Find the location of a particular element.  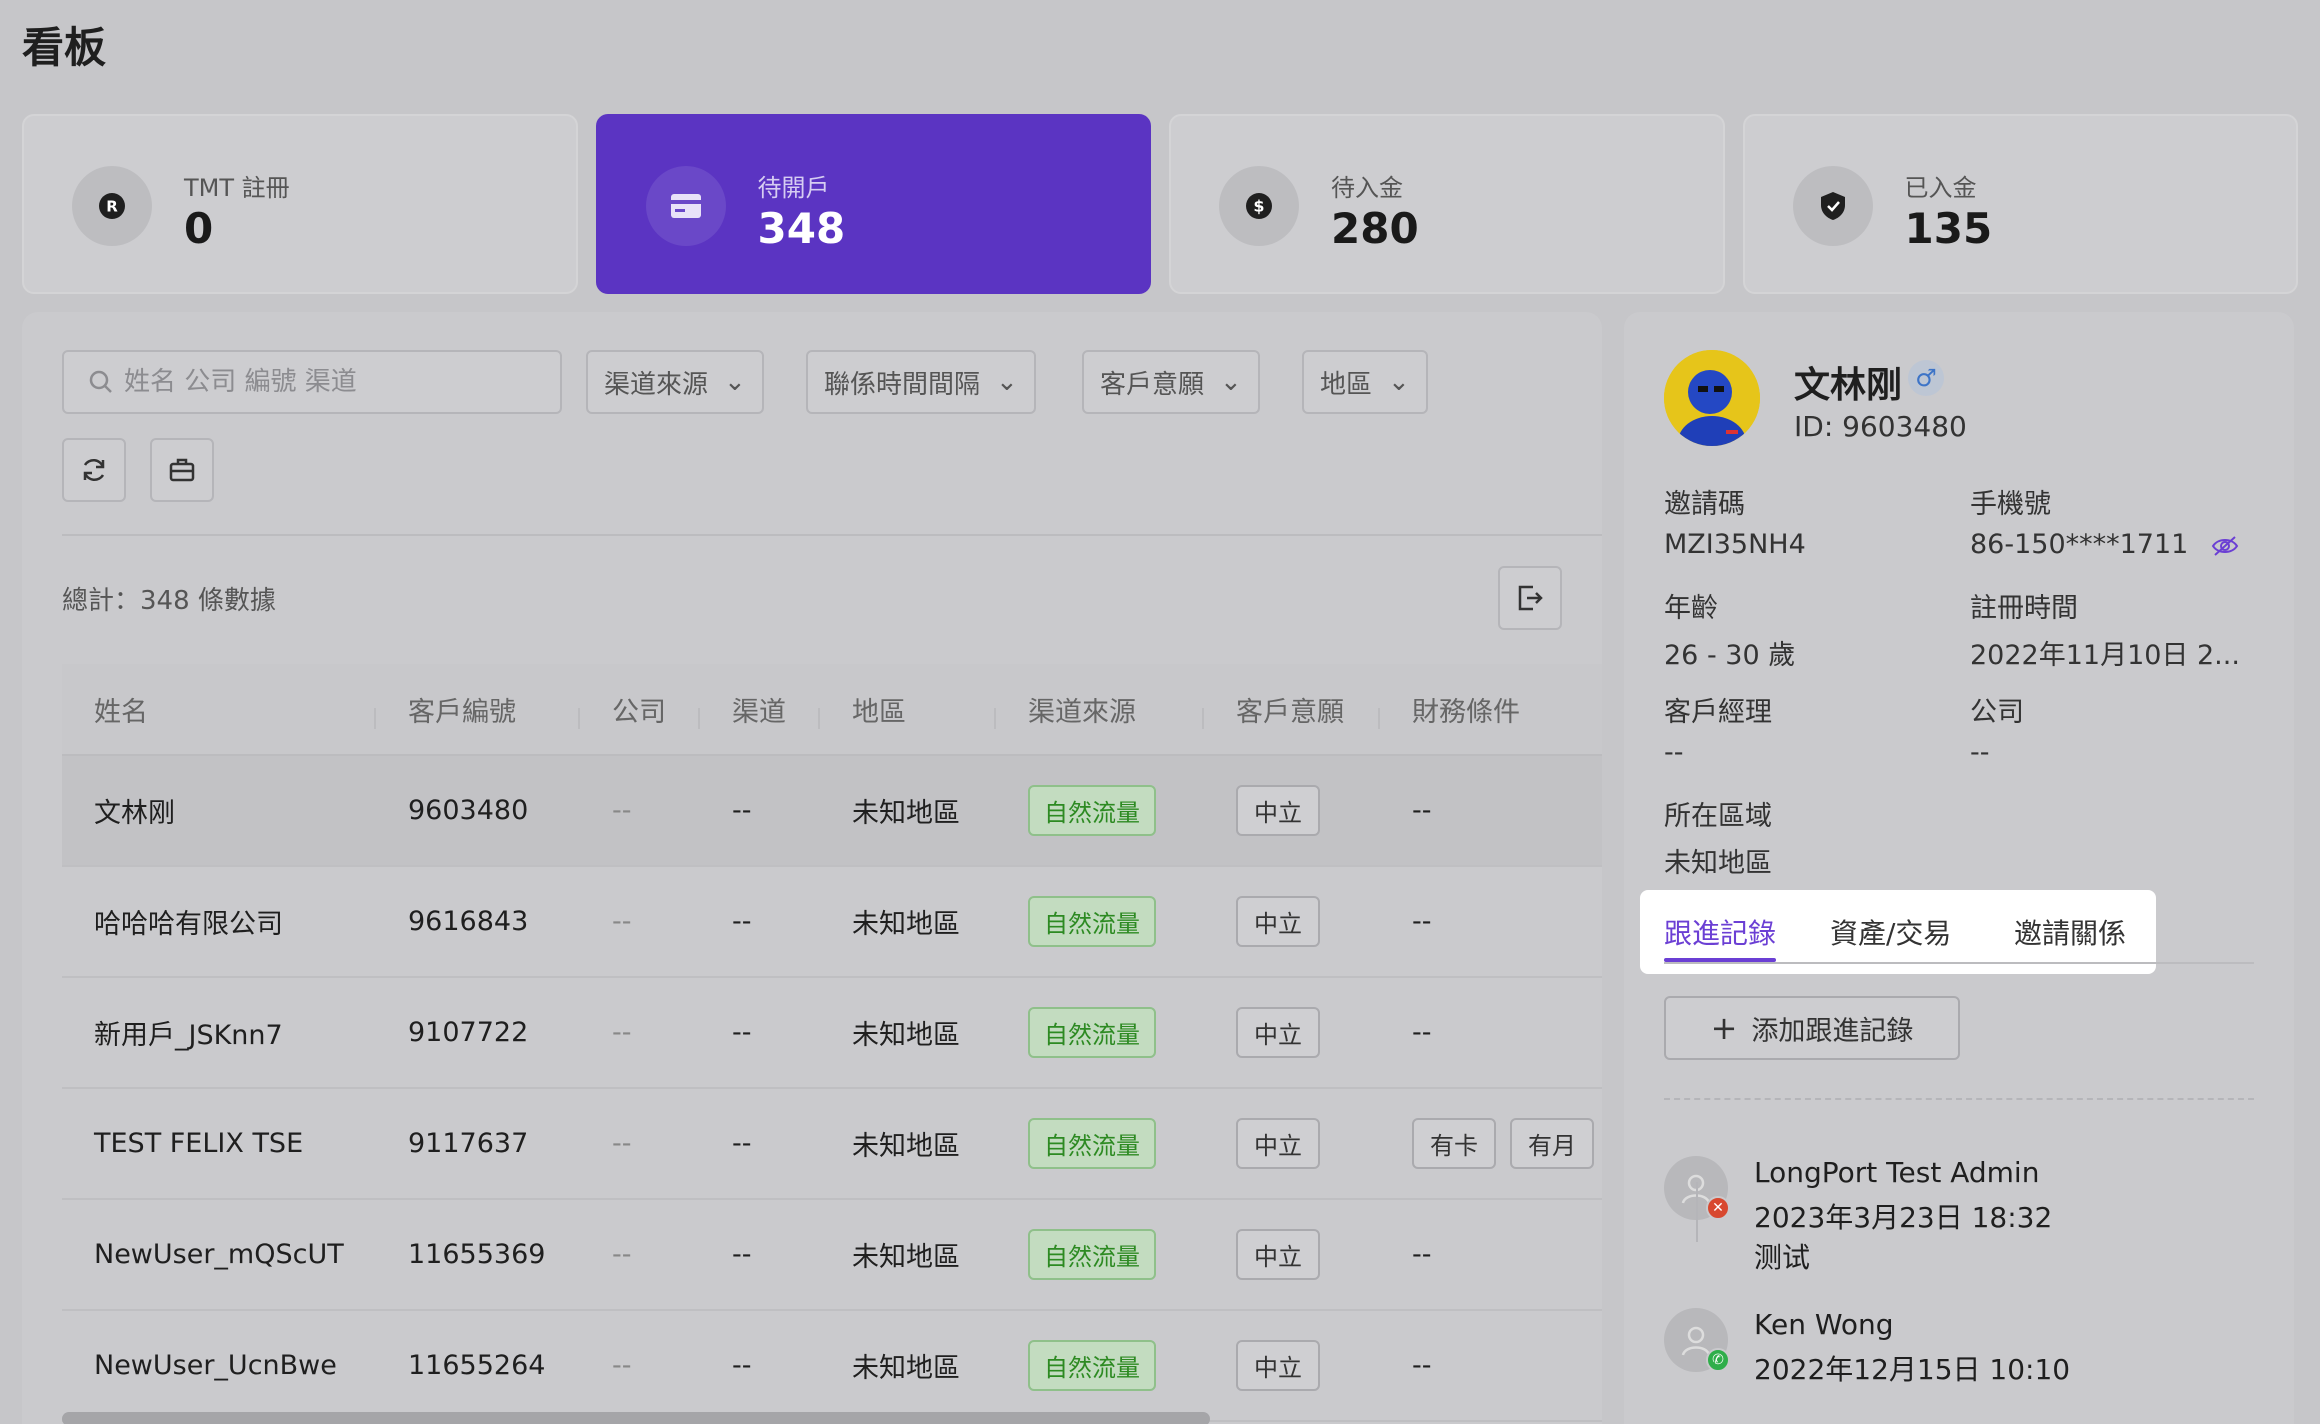

avatar is located at coordinates (1712, 398).